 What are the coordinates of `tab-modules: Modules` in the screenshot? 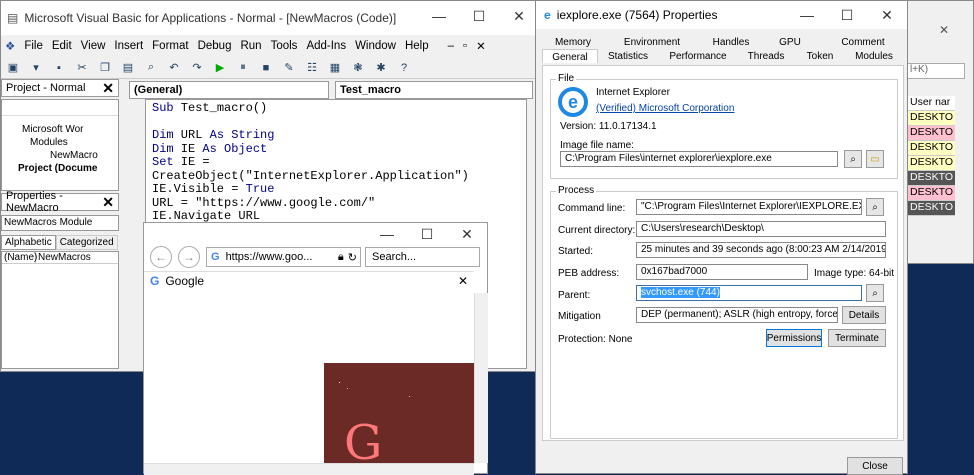 It's located at (874, 56).